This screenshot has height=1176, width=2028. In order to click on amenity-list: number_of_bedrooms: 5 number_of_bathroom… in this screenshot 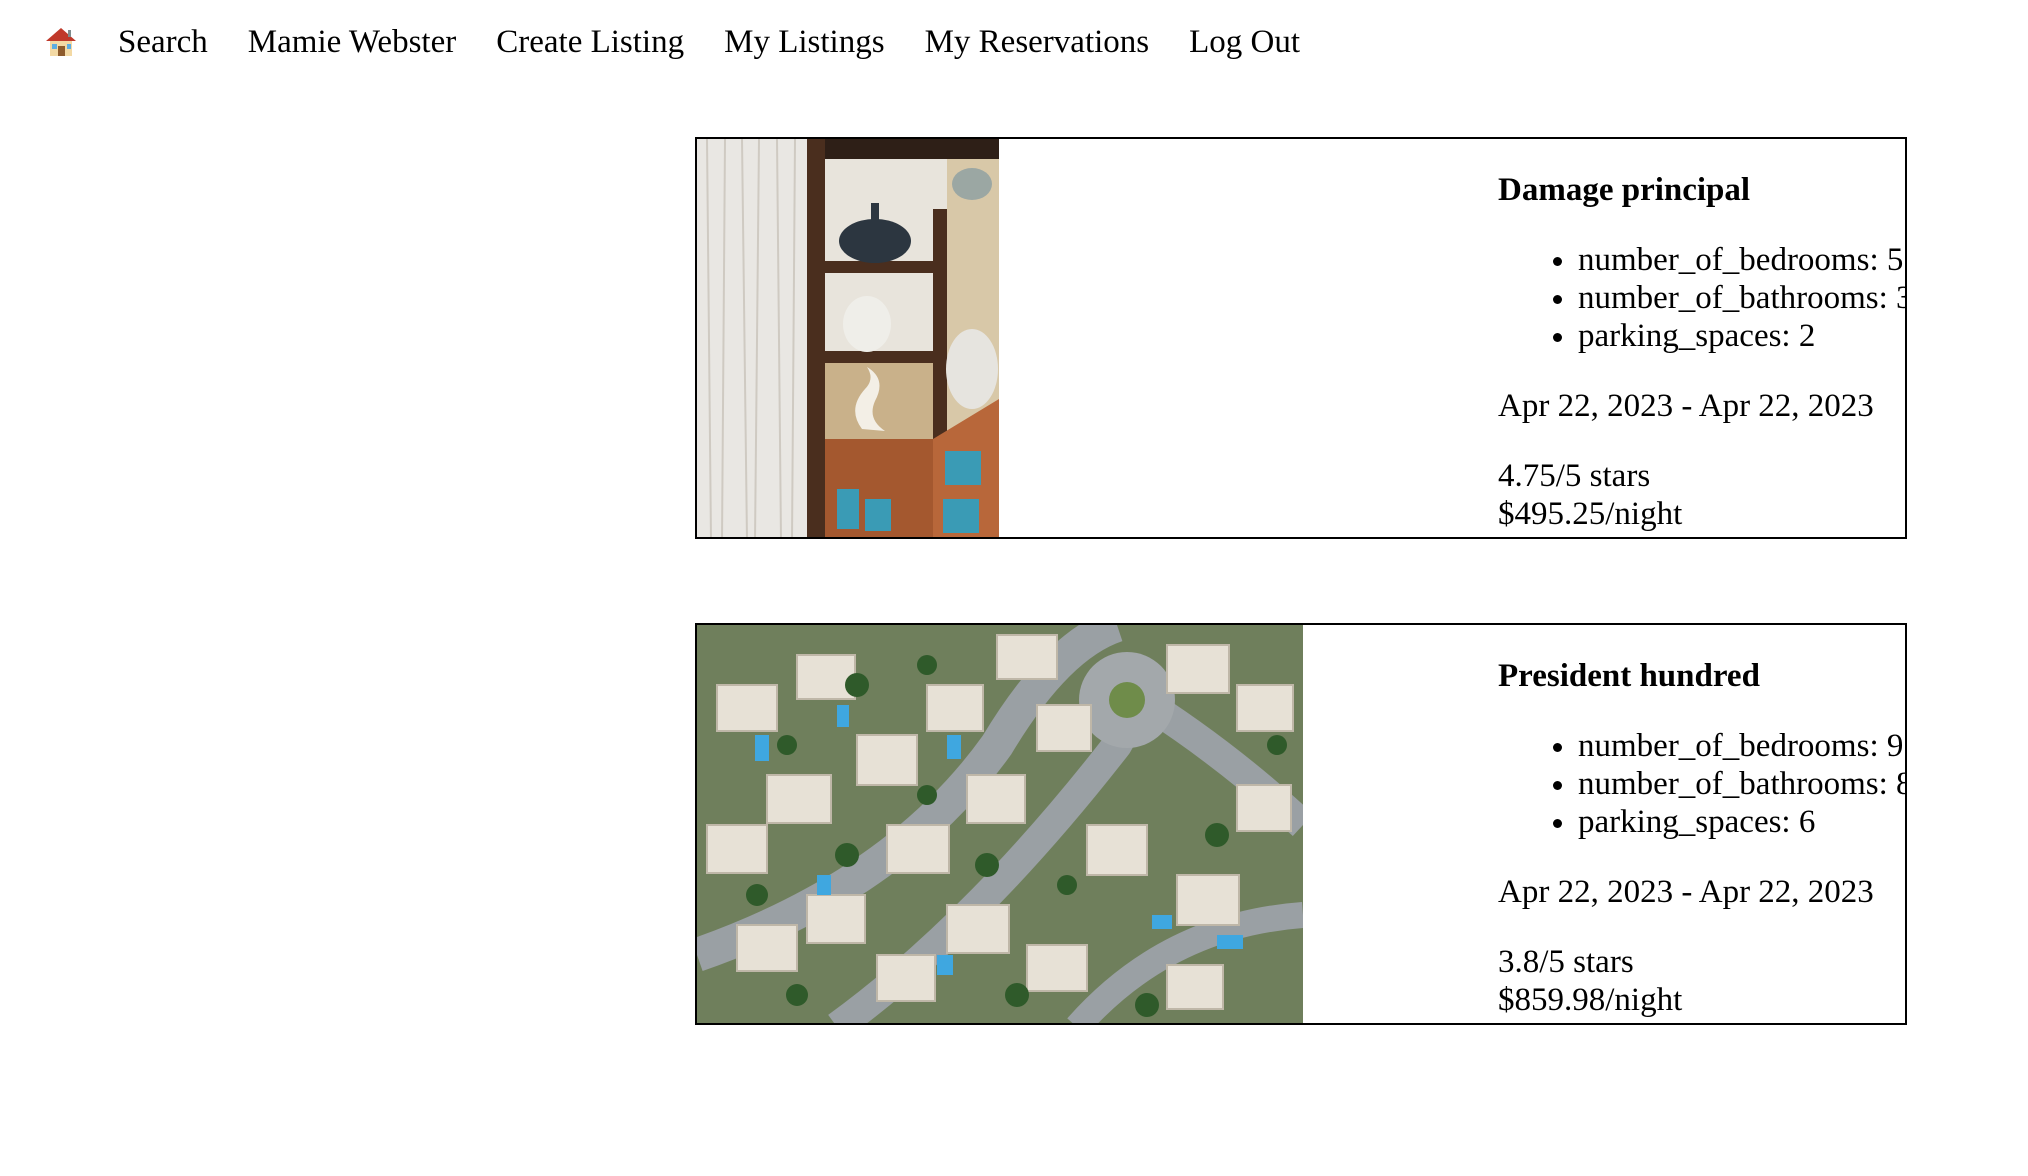, I will do `click(1701, 298)`.